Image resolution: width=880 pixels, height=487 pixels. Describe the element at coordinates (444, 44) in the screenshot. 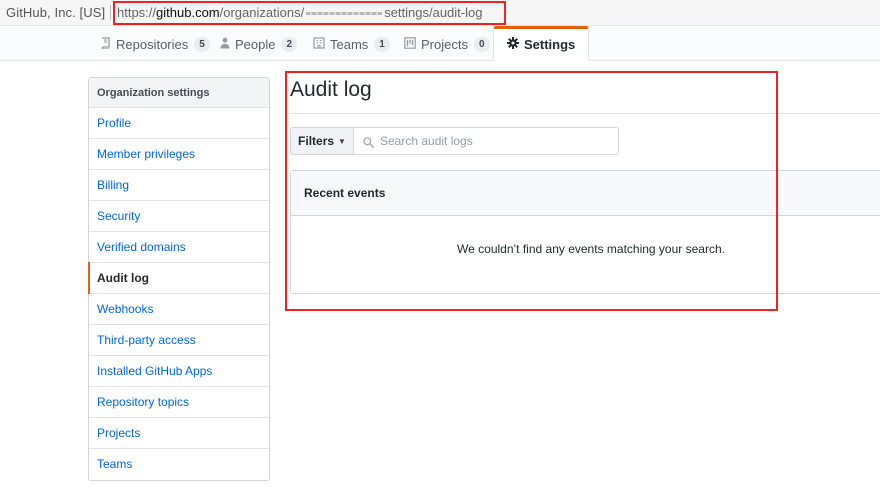

I see `tab-label: Projects` at that location.